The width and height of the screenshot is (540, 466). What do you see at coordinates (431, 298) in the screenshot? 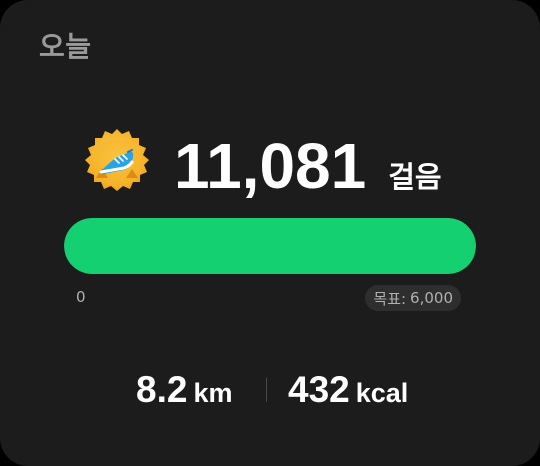
I see `goal-value: 6,000` at bounding box center [431, 298].